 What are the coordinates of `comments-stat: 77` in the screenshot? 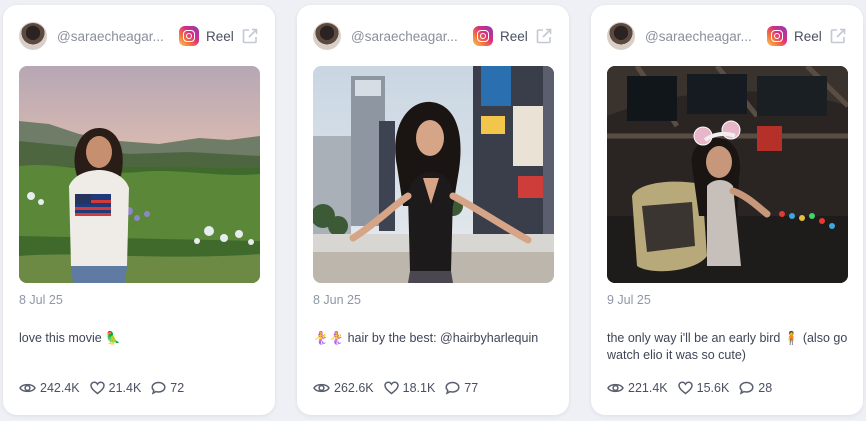 It's located at (461, 388).